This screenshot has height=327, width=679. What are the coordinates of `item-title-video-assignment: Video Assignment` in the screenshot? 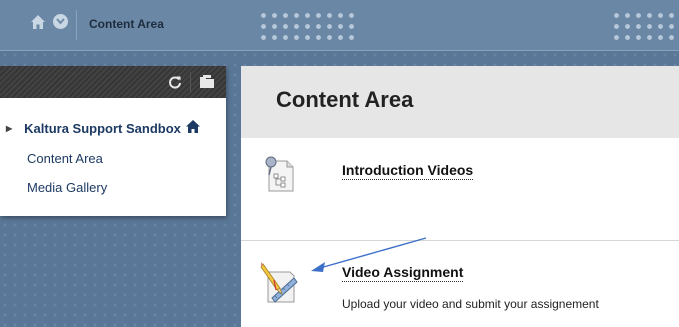 It's located at (403, 273).